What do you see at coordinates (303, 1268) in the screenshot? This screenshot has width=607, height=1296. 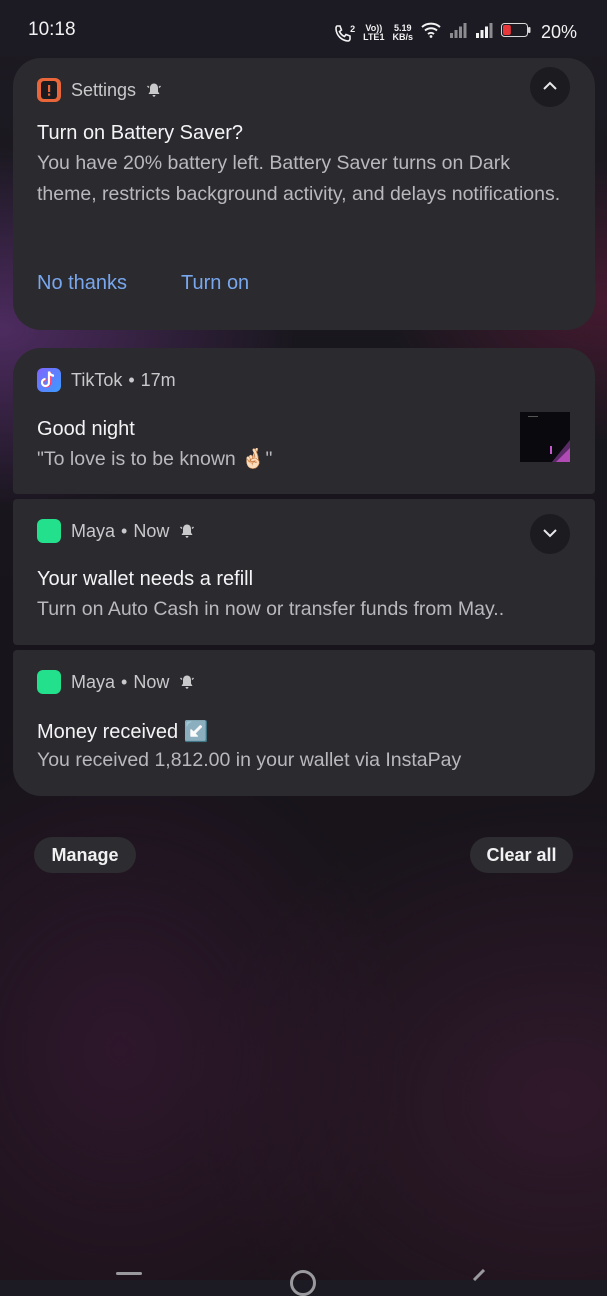 I see `navigation-bar` at bounding box center [303, 1268].